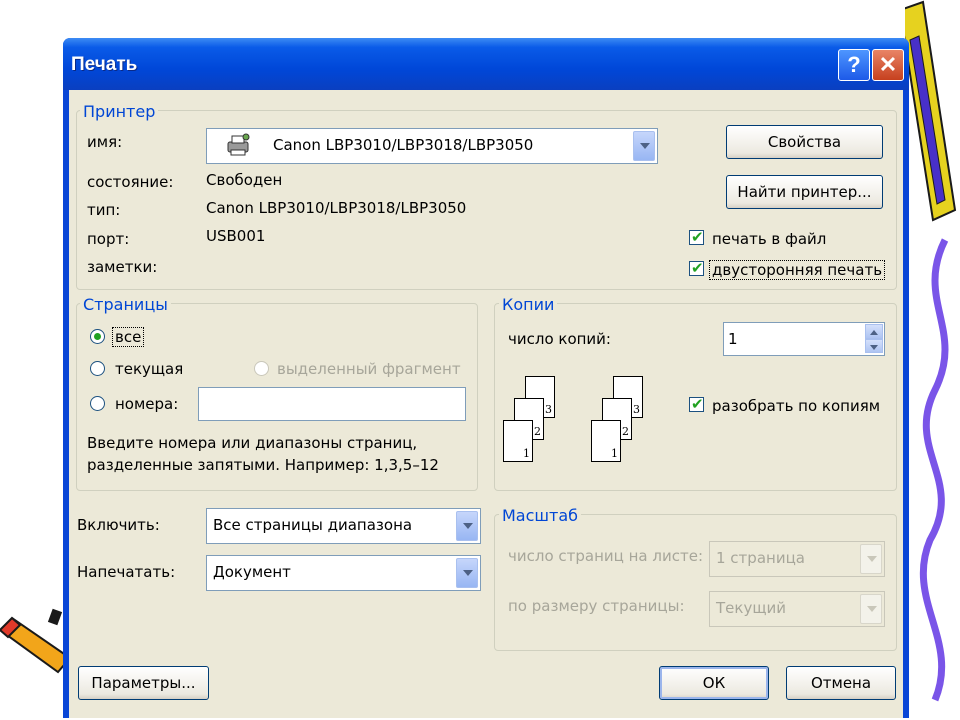  I want to click on spin-up-icon, so click(874, 331).